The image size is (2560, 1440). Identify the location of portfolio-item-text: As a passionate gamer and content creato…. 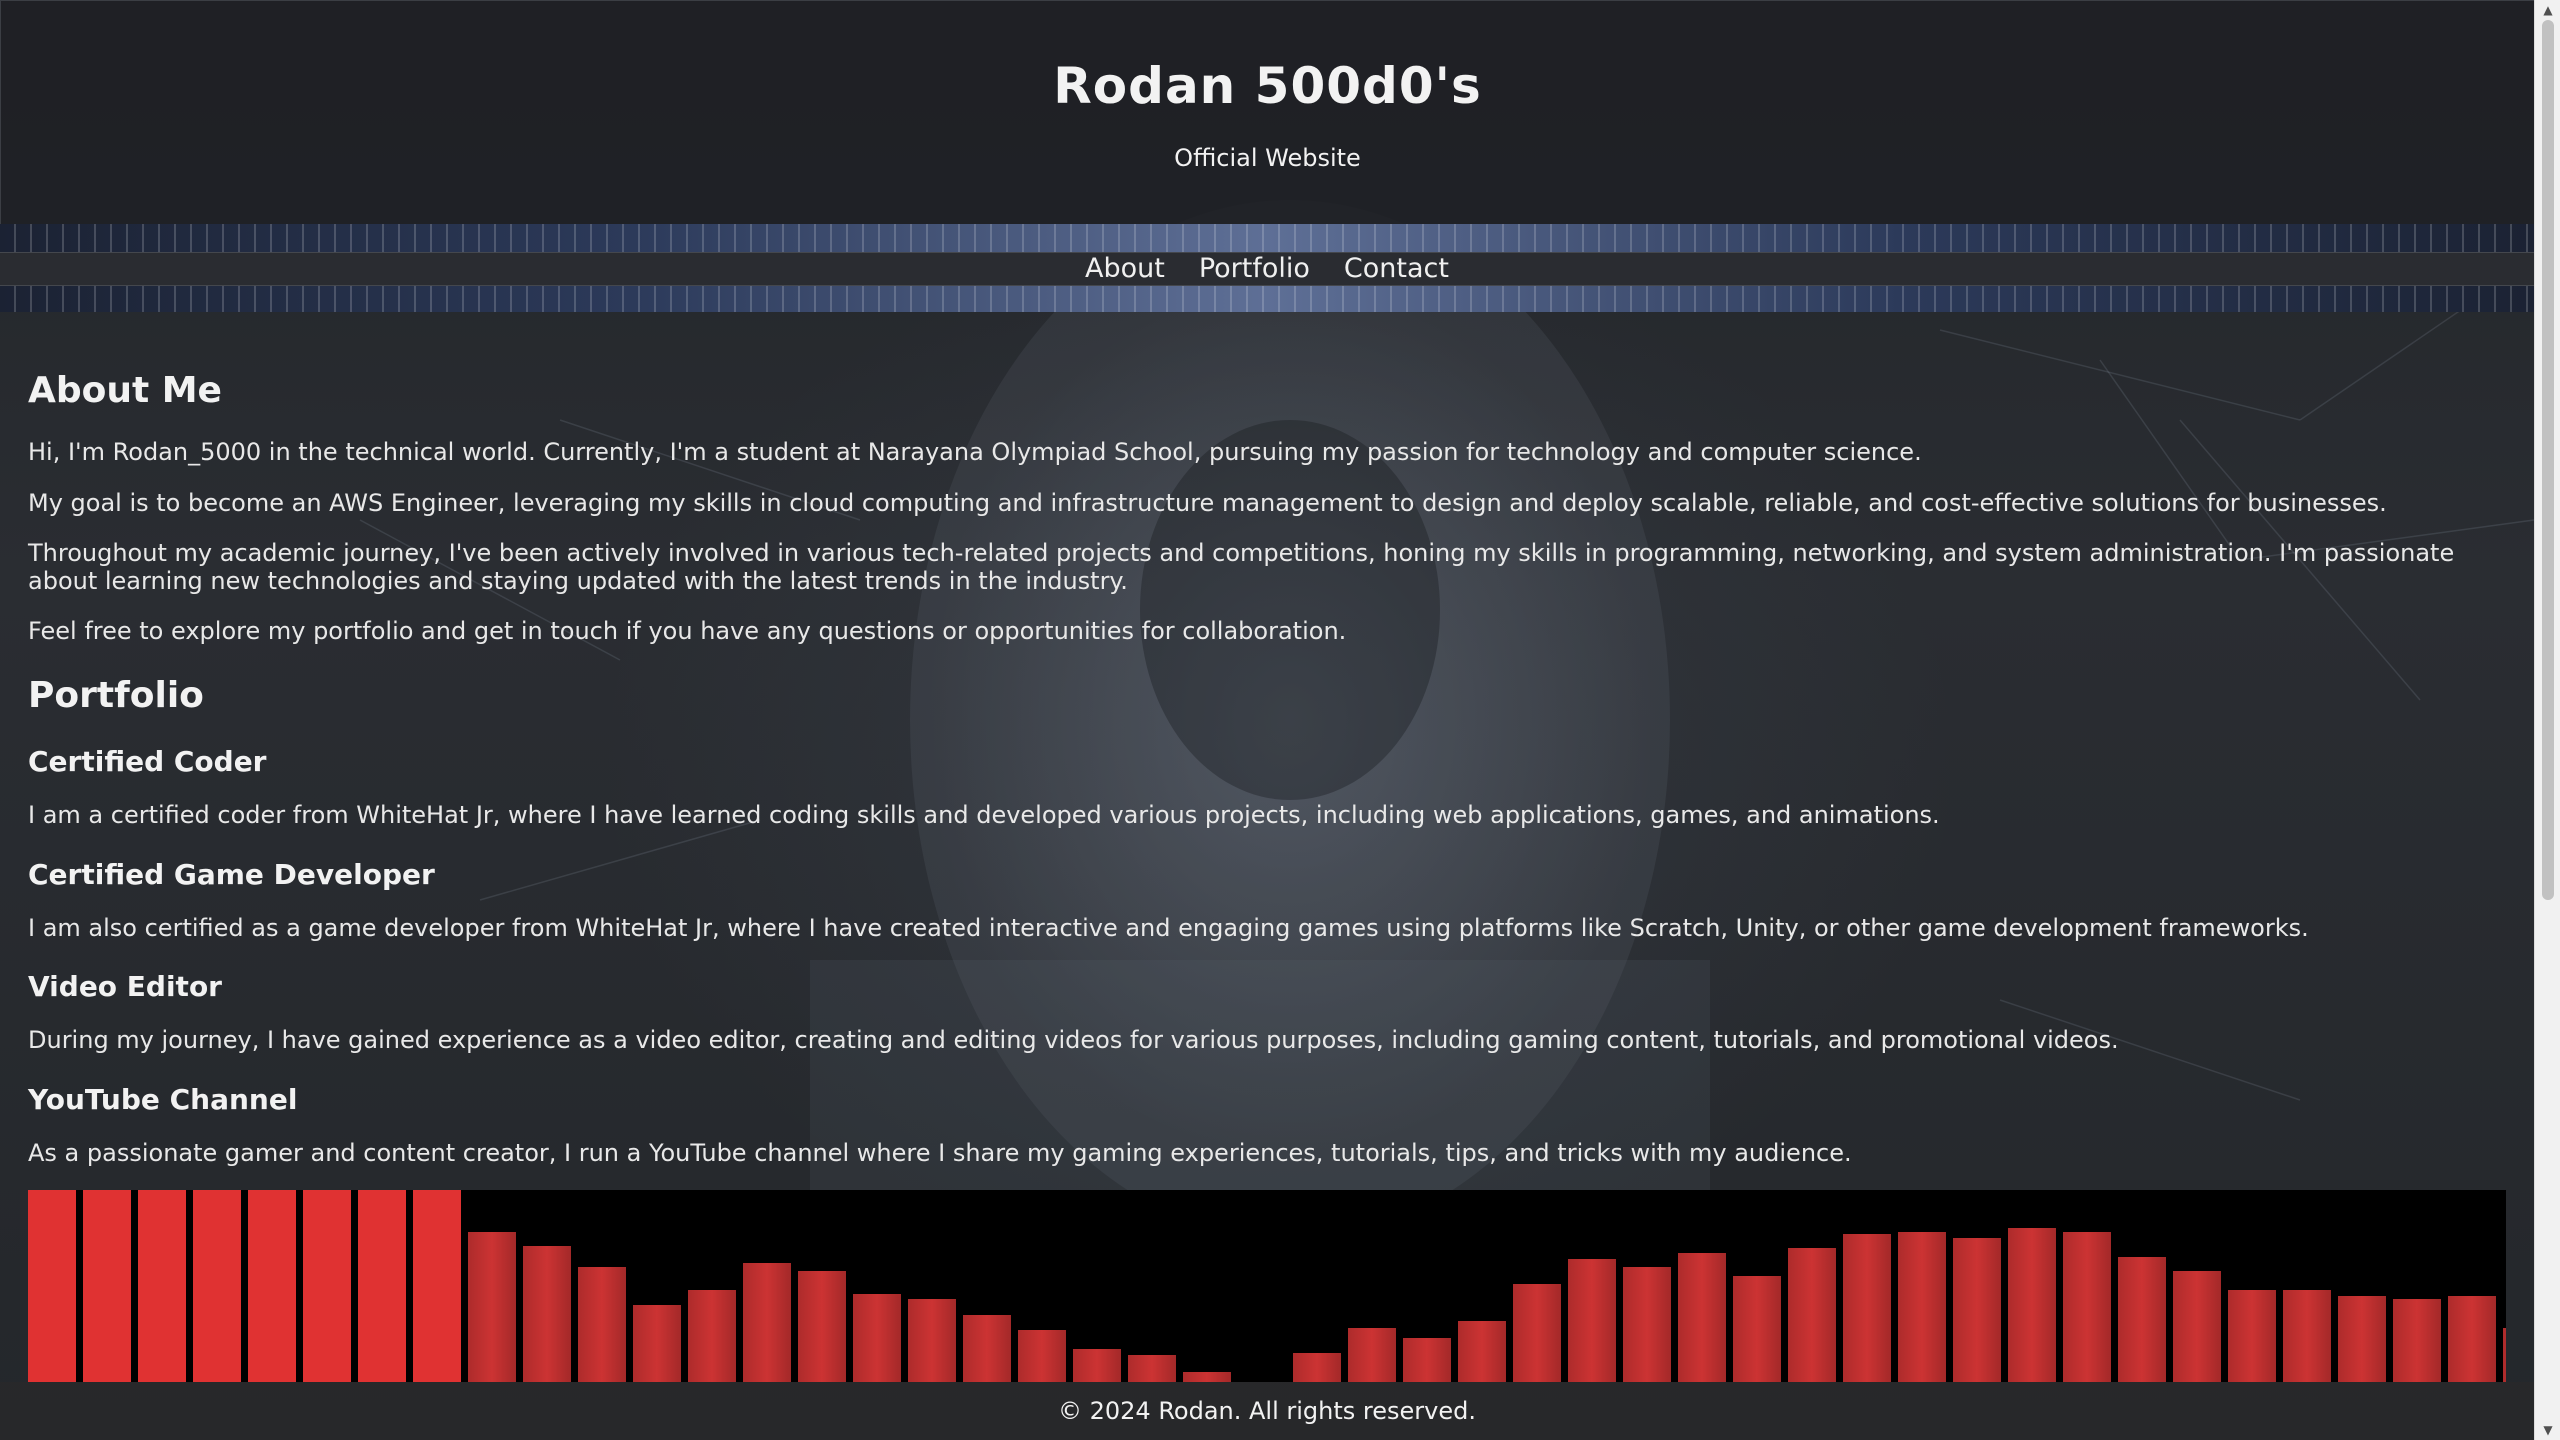
(940, 1153).